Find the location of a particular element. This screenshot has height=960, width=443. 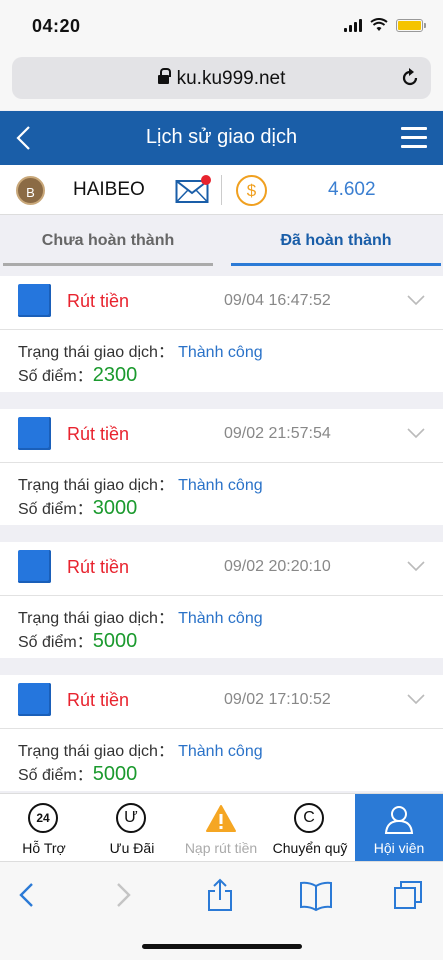

lock-icon is located at coordinates (164, 76).